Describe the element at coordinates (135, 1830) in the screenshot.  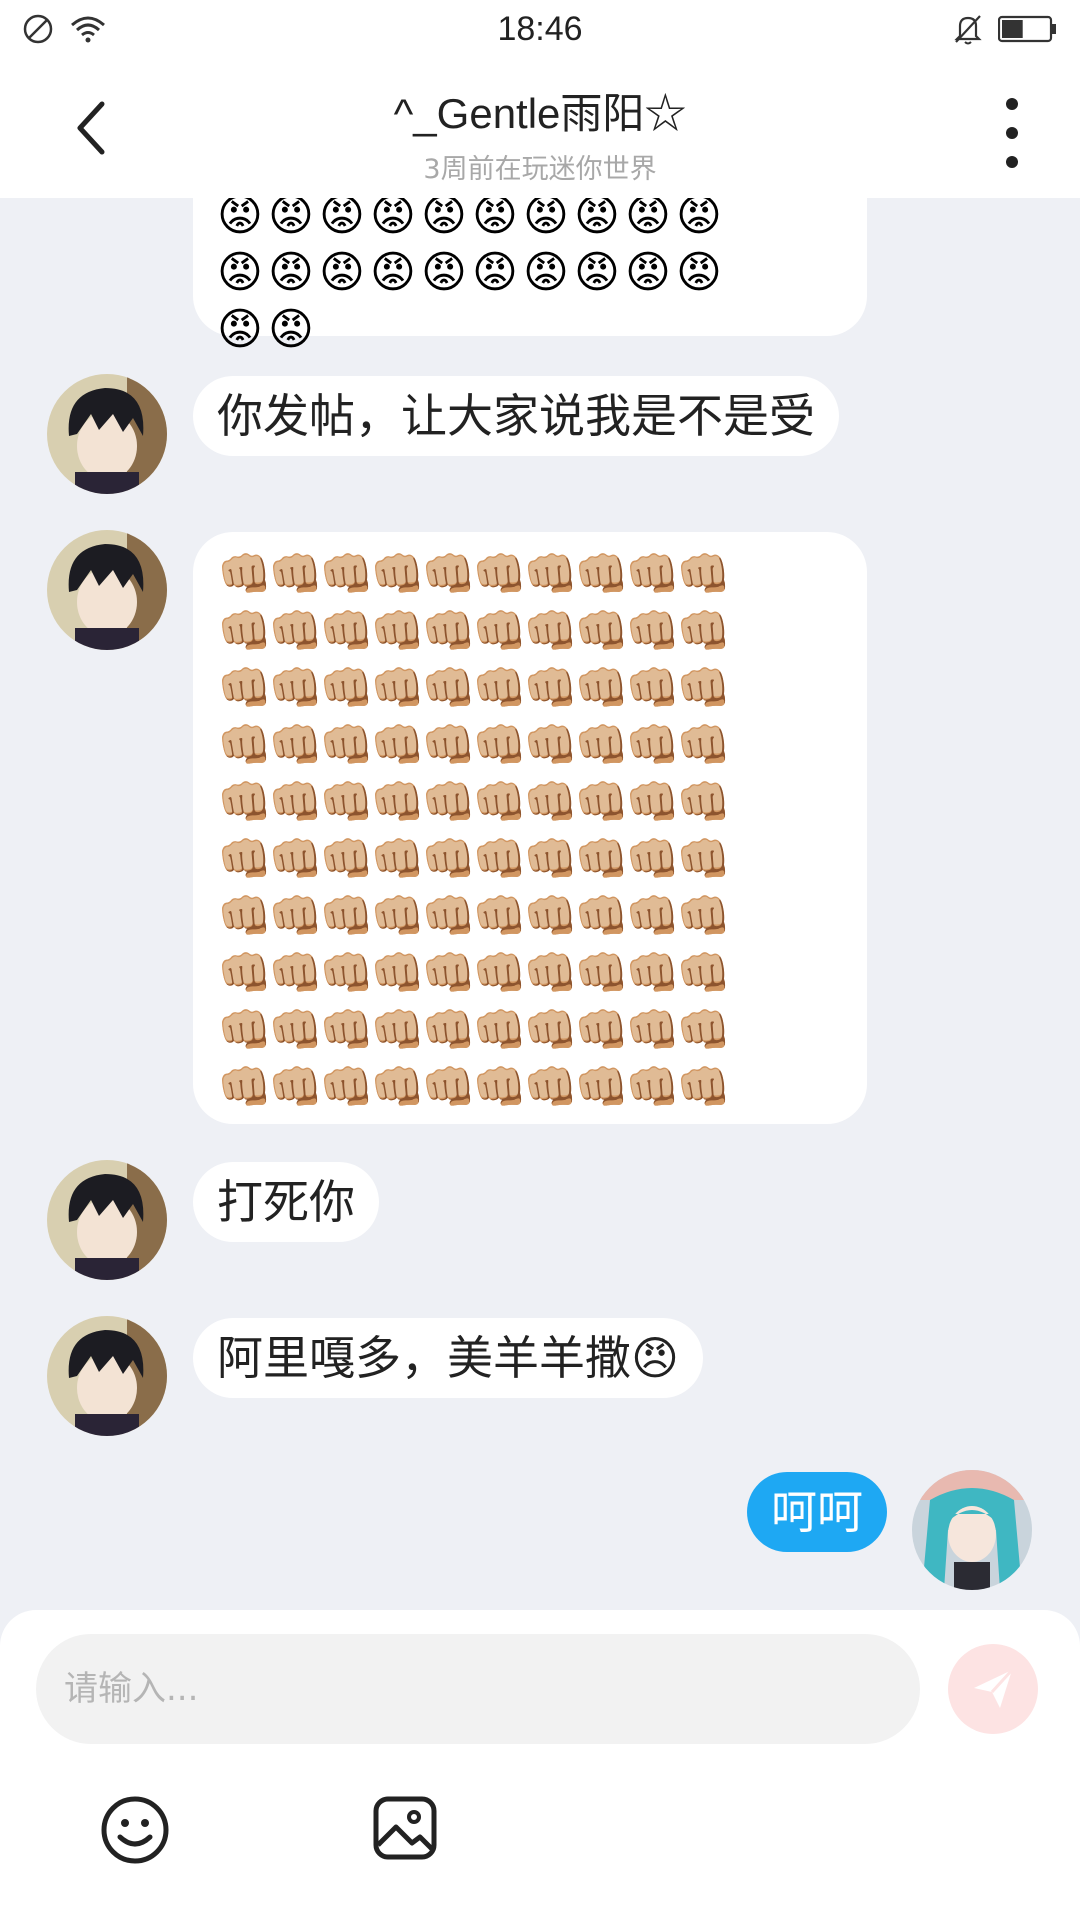
I see `emoji-button` at that location.